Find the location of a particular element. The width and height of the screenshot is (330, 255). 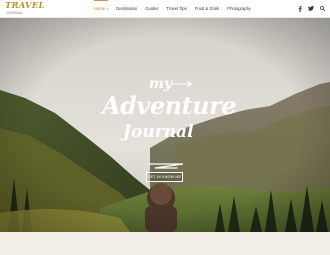

nav-item-destination: Destination is located at coordinates (126, 8).